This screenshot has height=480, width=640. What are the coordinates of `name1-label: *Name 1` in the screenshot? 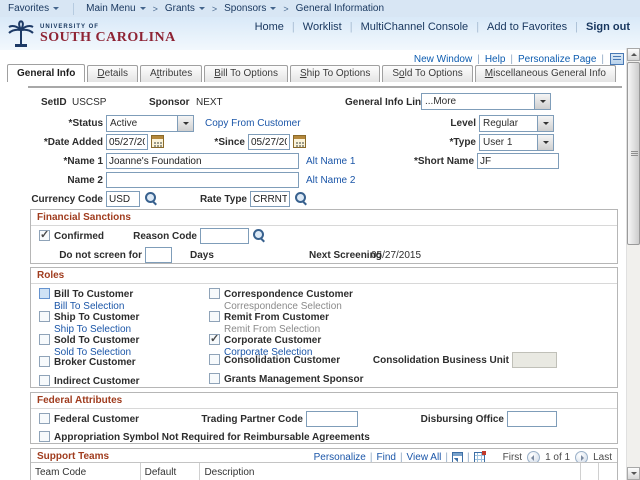 It's located at (83, 161).